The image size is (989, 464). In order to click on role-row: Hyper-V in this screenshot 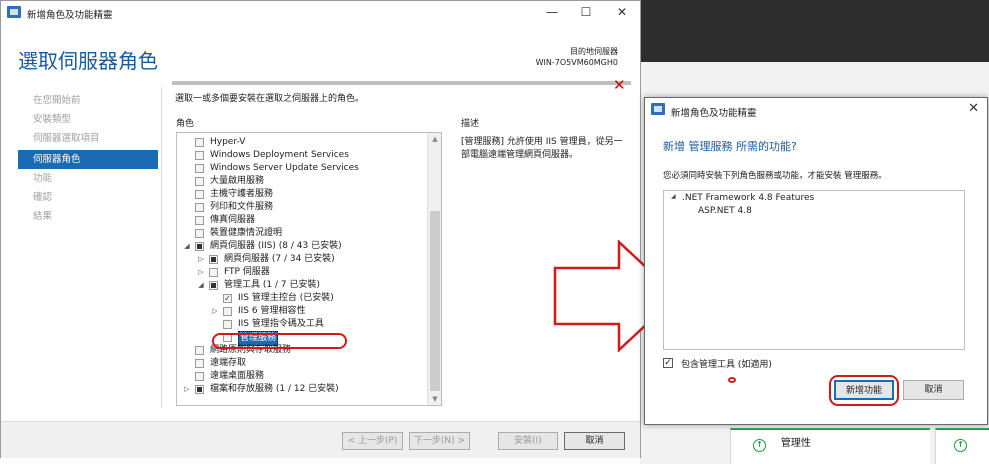, I will do `click(302, 142)`.